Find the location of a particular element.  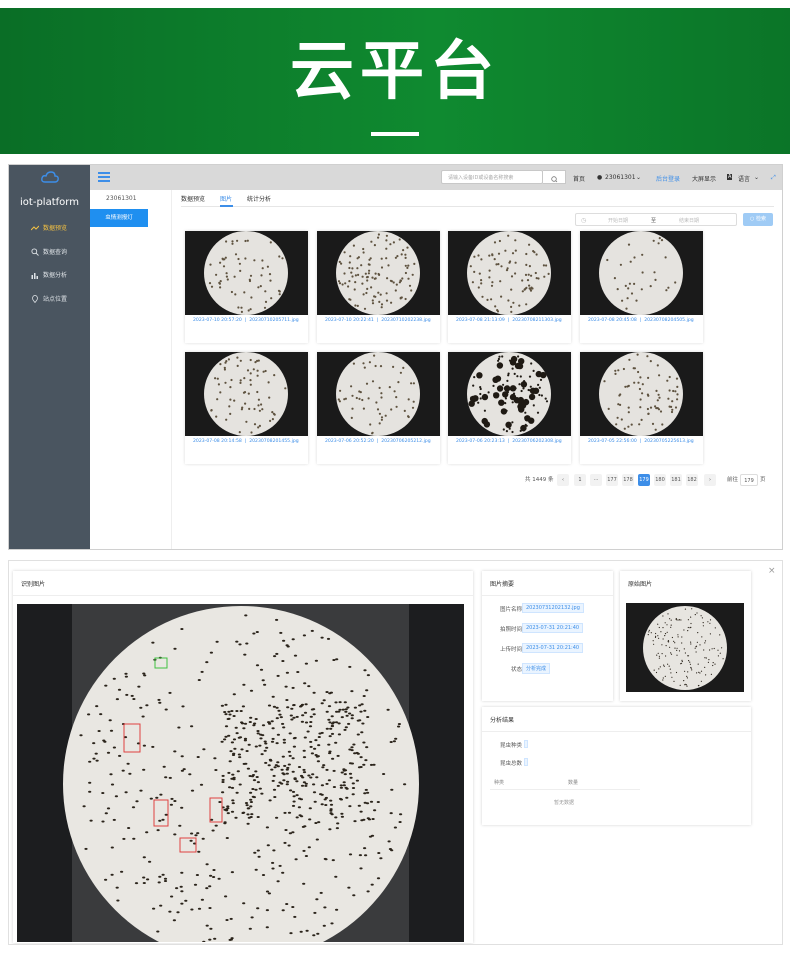

pagination-total: 共 1449 条 is located at coordinates (539, 480).